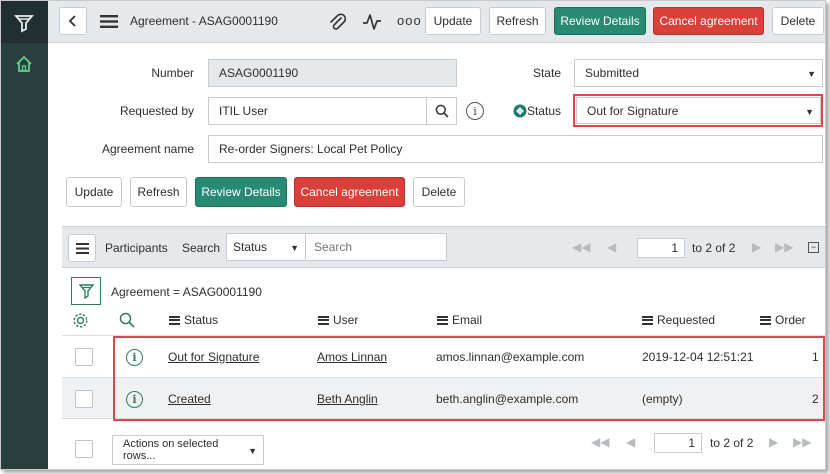 The image size is (830, 474). I want to click on number-field: ASAG0001190, so click(332, 73).